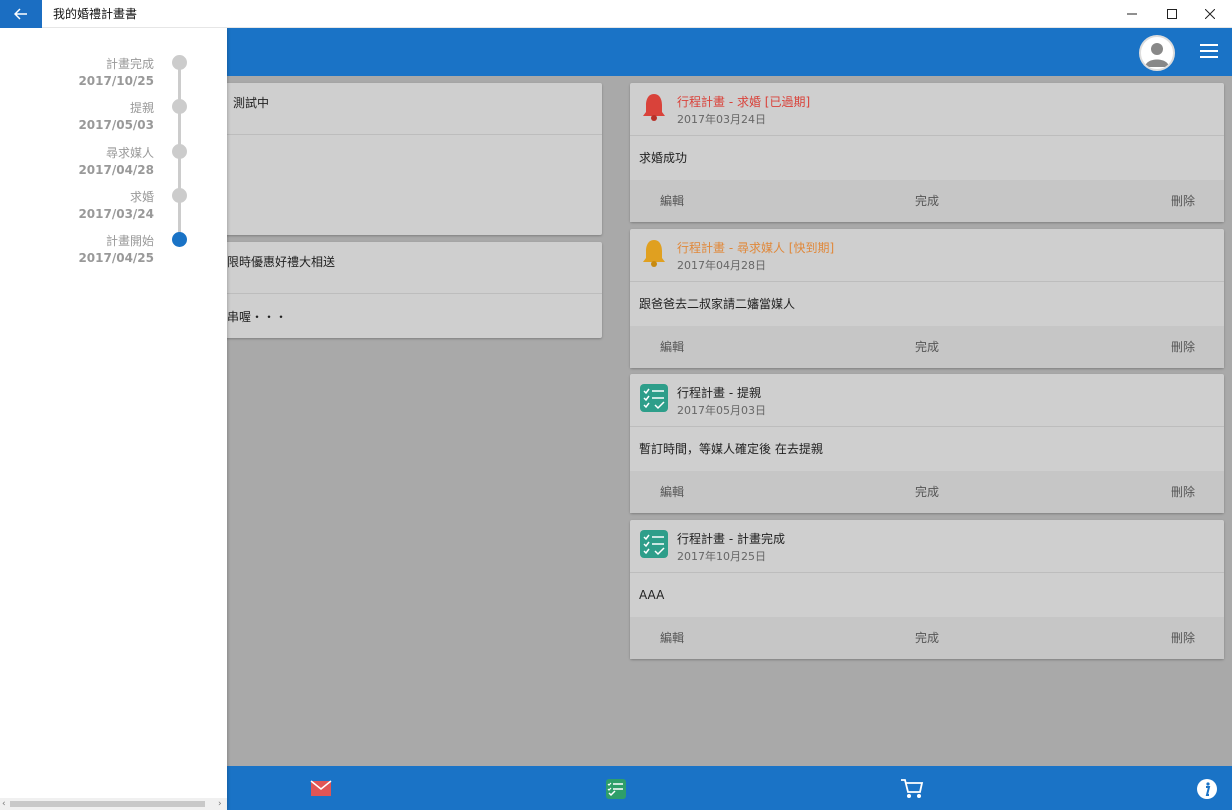 Image resolution: width=1232 pixels, height=810 pixels. Describe the element at coordinates (116, 81) in the screenshot. I see `timeline-date: 2017/10/25` at that location.